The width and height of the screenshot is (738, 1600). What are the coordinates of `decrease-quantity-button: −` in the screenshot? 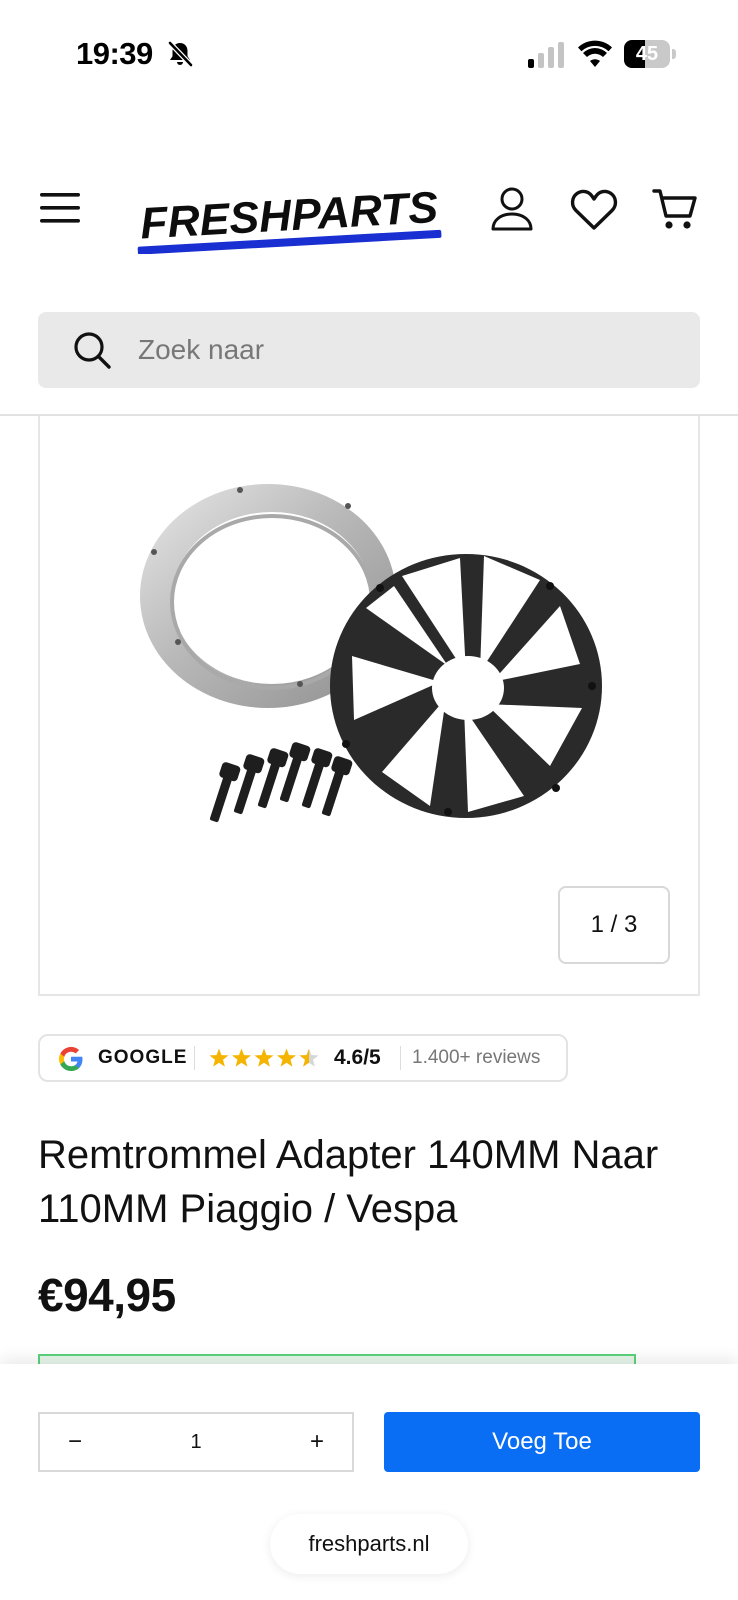 It's located at (75, 1442).